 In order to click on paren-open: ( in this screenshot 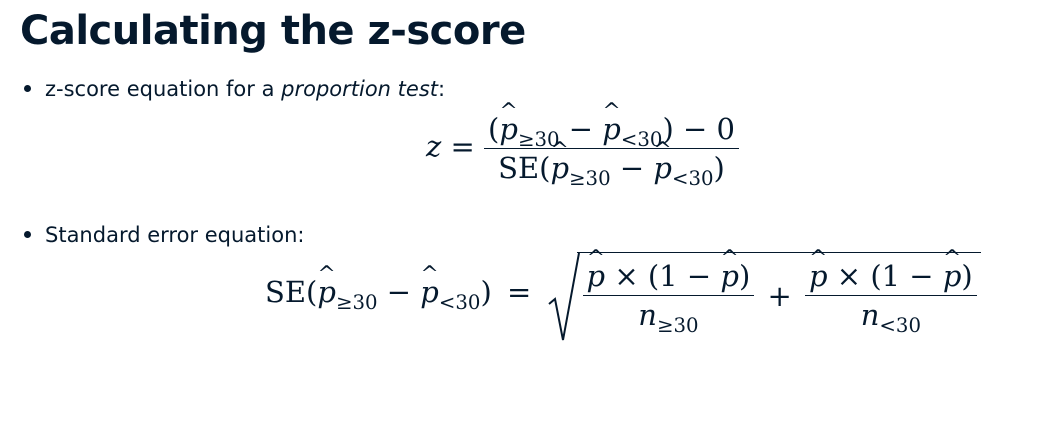, I will do `click(494, 129)`.